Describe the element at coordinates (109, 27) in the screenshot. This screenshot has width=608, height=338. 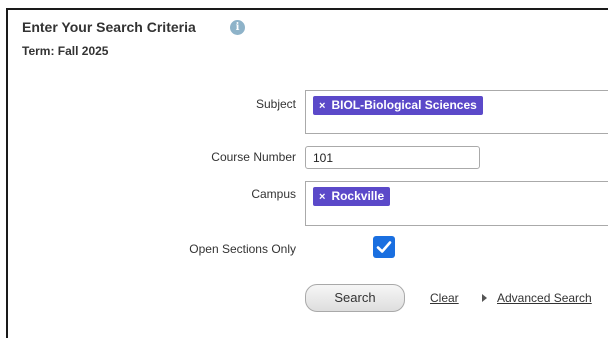
I see `page-title: Enter Your Search Criteria` at that location.